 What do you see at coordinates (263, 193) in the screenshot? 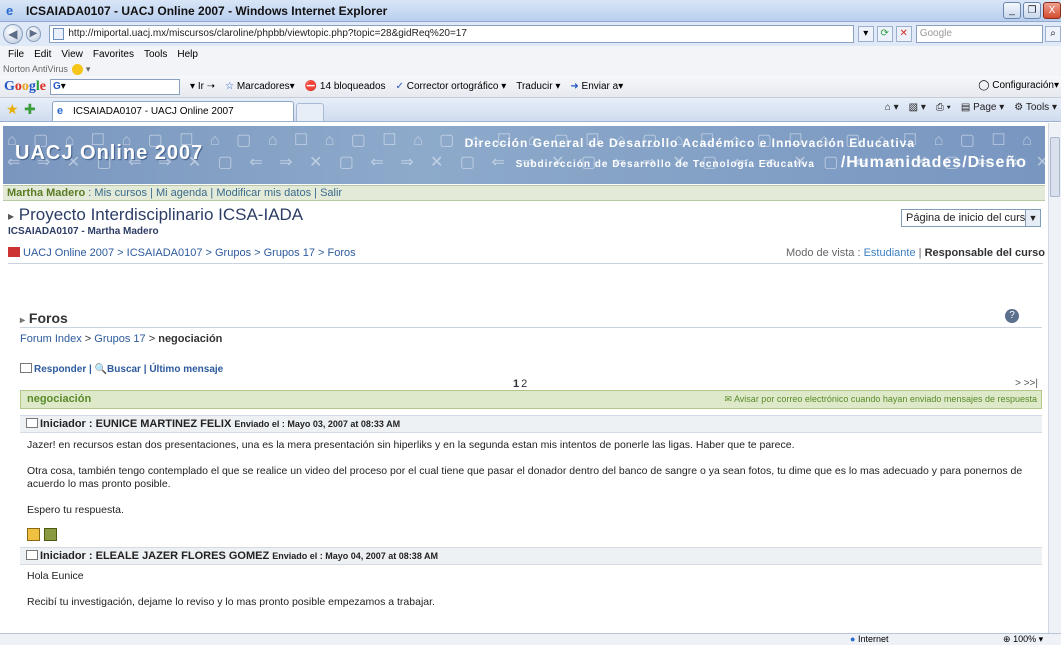
I see `modify-data-link: Modificar mis datos` at bounding box center [263, 193].